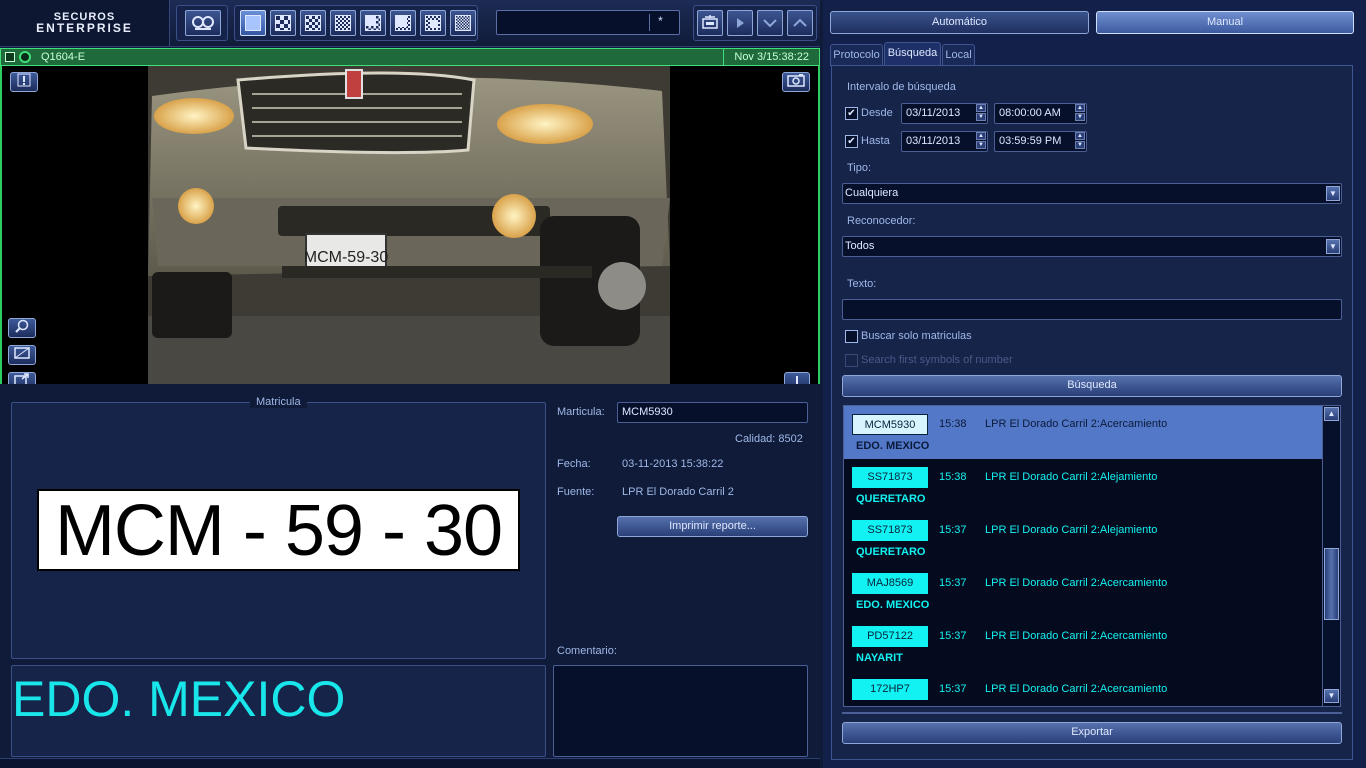  I want to click on layout-4x4-button, so click(343, 23).